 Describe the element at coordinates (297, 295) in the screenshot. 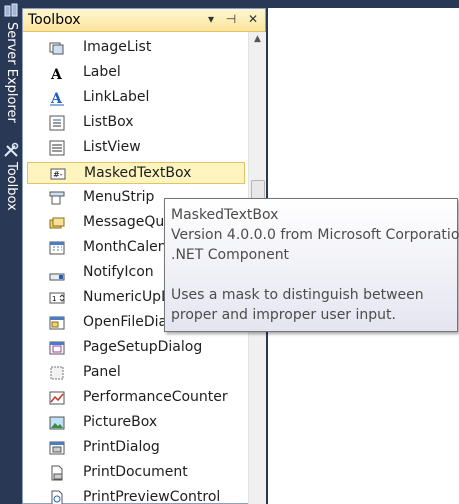

I see `tooltip-description-1: Uses a mask to distinguish between` at that location.